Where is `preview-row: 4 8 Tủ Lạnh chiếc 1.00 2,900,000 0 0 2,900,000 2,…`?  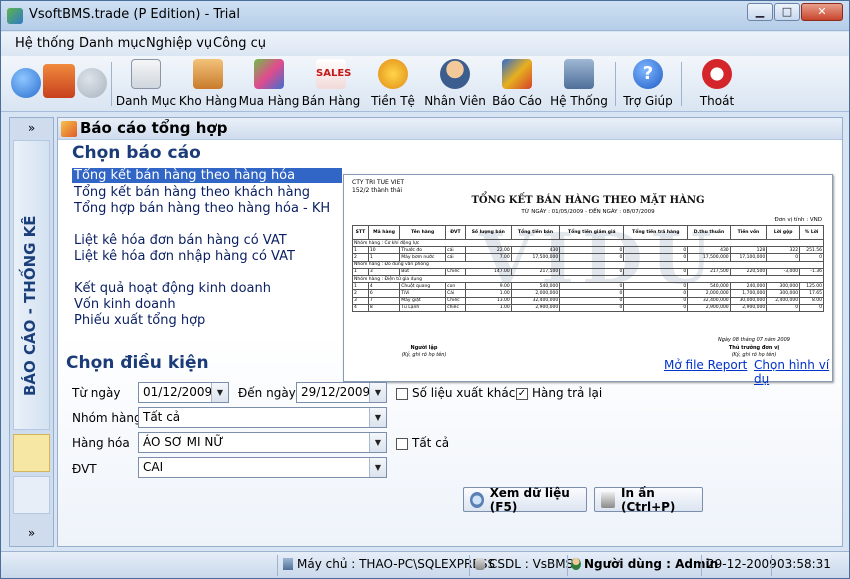 preview-row: 4 8 Tủ Lạnh chiếc 1.00 2,900,000 0 0 2,900,000 2,… is located at coordinates (588, 307).